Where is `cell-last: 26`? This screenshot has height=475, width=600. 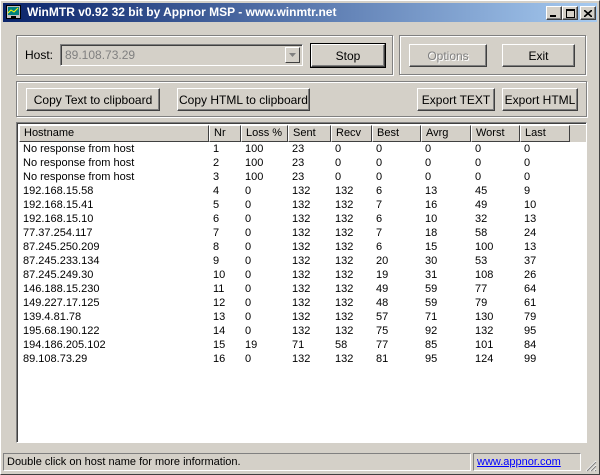 cell-last: 26 is located at coordinates (530, 275).